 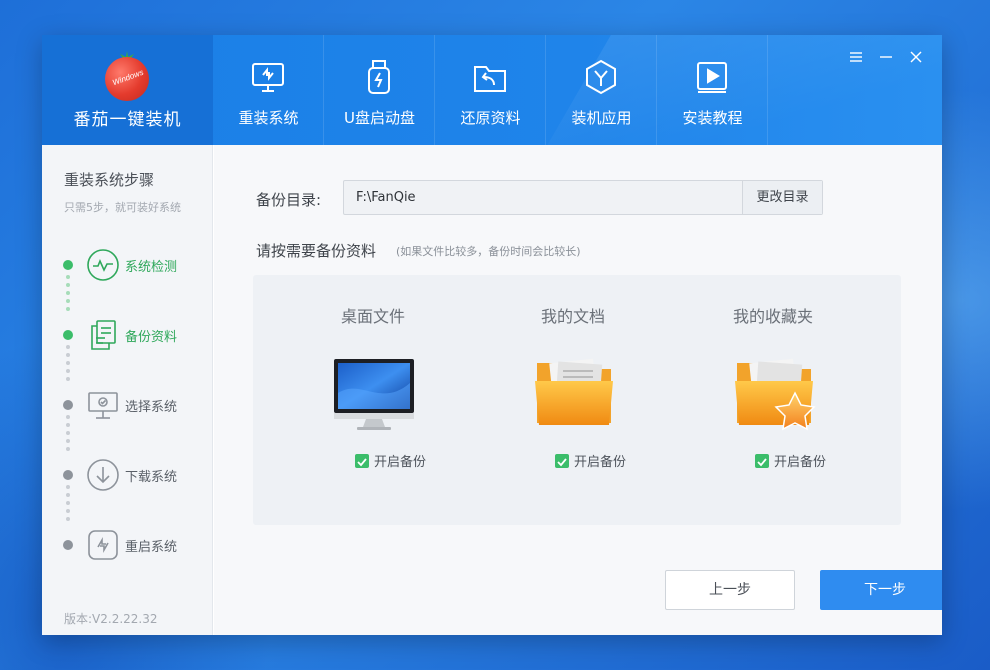 I want to click on nav-item-usb: U盘启动盘, so click(x=379, y=90).